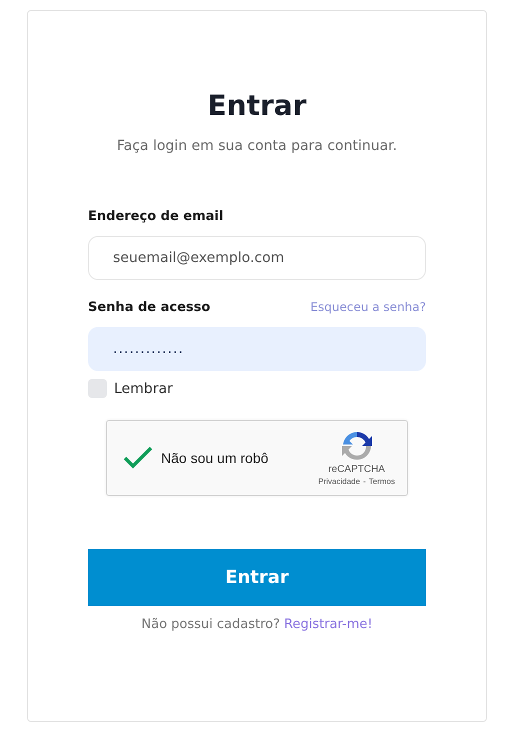 The height and width of the screenshot is (742, 519). Describe the element at coordinates (138, 458) in the screenshot. I see `check-icon` at that location.